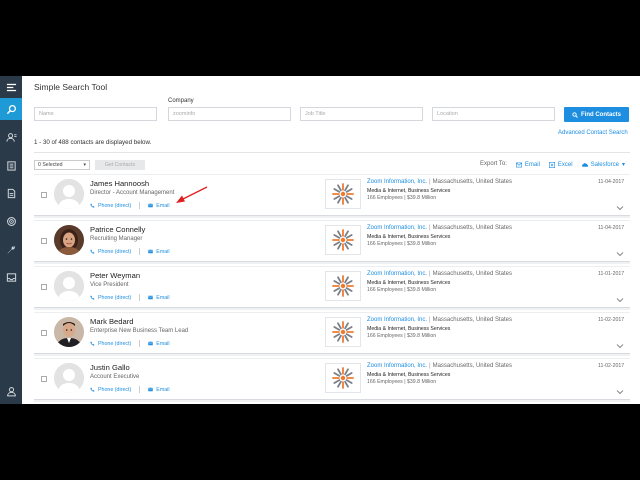 The height and width of the screenshot is (480, 640). I want to click on tools-icon, so click(11, 249).